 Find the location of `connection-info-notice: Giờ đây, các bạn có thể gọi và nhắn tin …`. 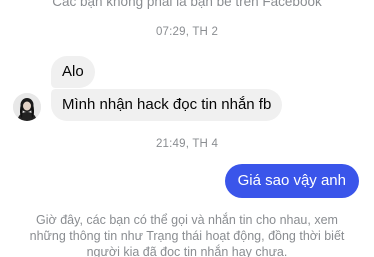

connection-info-notice: Giờ đây, các bạn có thể gọi và nhắn tin … is located at coordinates (187, 235).